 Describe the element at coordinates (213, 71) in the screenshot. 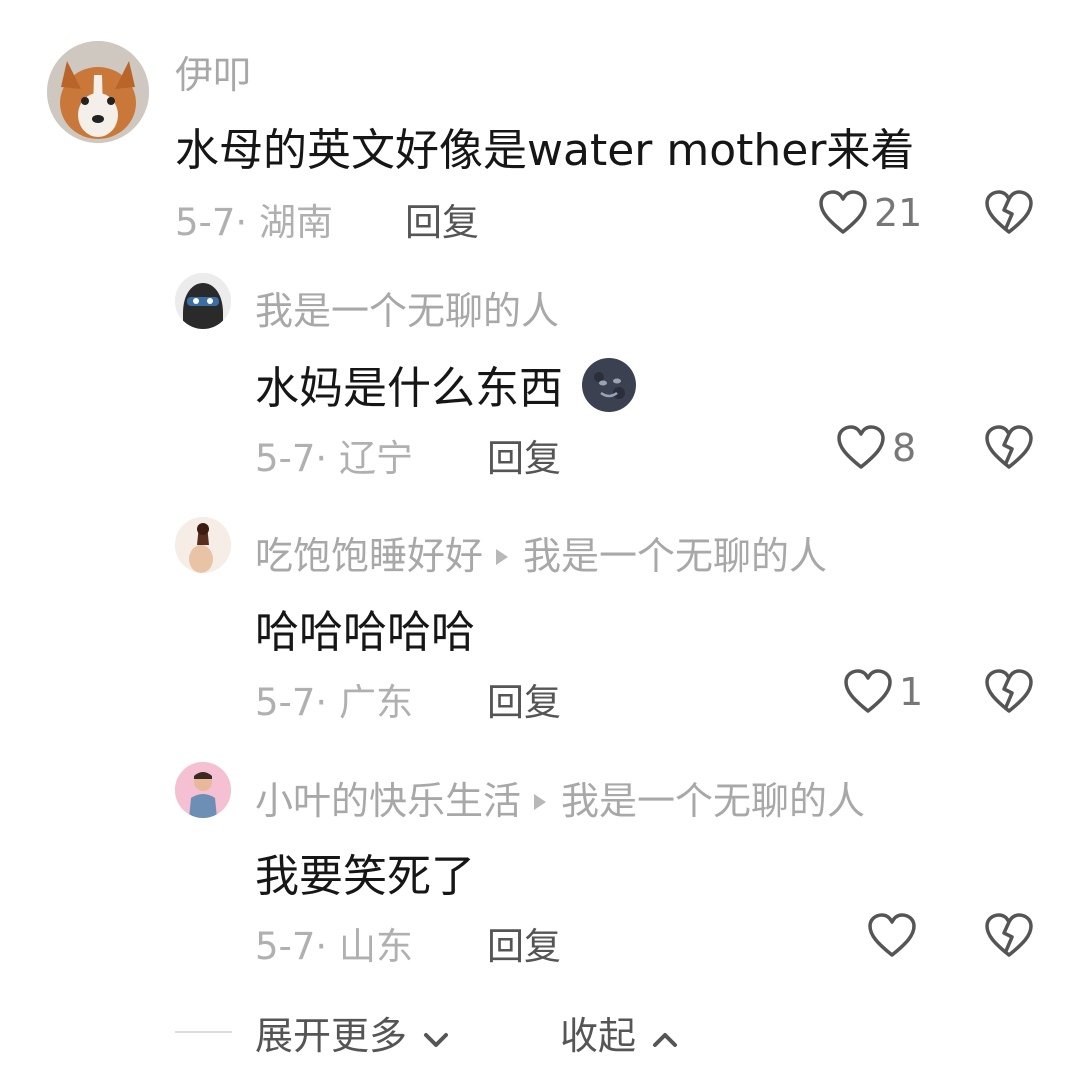

I see `username: 伊叩` at that location.